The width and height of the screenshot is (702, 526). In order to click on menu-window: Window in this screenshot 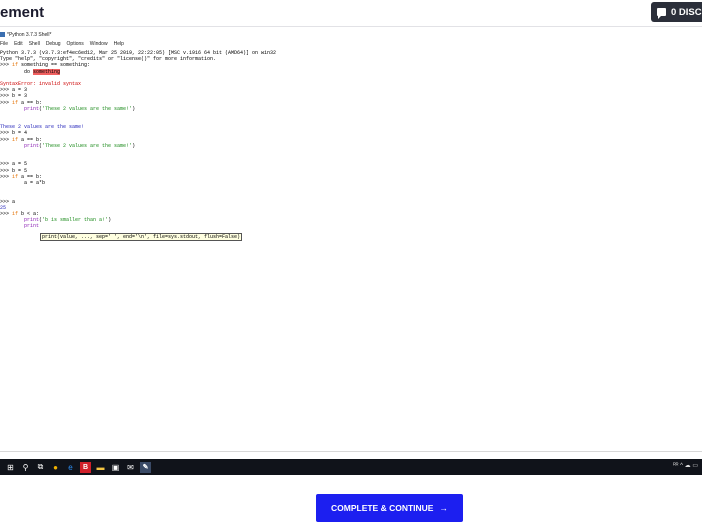, I will do `click(99, 44)`.